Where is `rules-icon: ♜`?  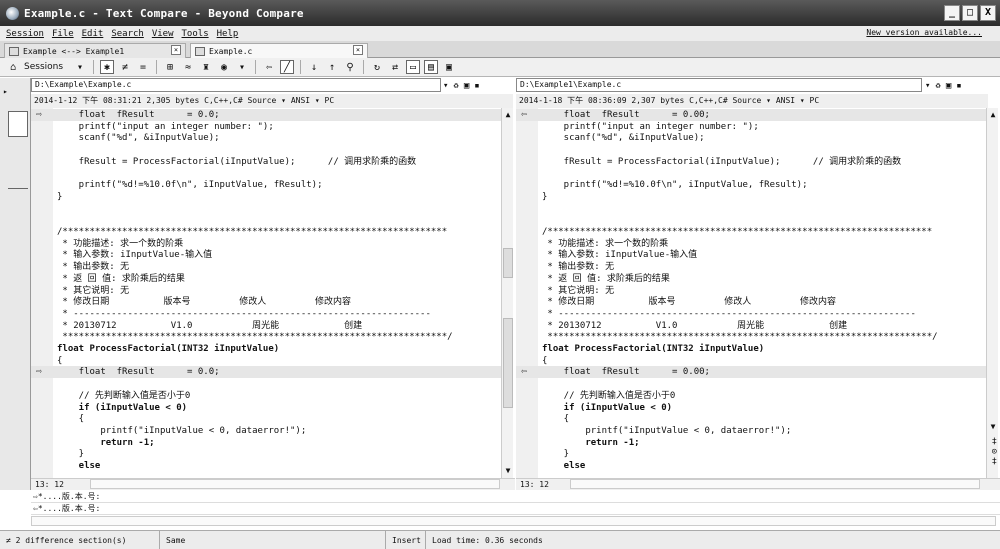
rules-icon: ♜ is located at coordinates (206, 67).